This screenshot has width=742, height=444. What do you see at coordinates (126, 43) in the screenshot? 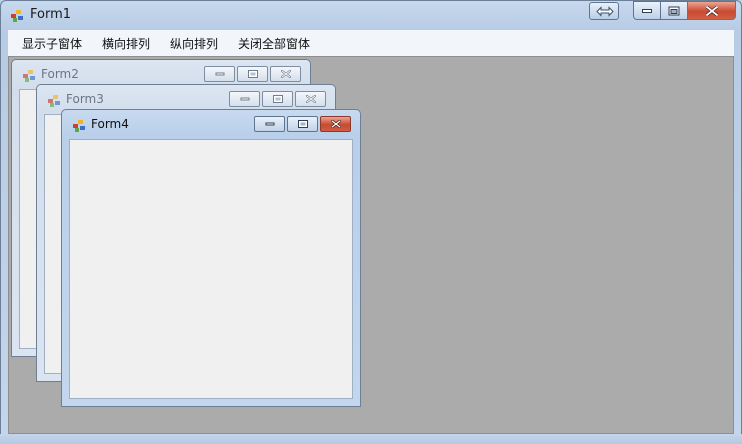
I see `menu-tile-horizontal: 横向排列` at bounding box center [126, 43].